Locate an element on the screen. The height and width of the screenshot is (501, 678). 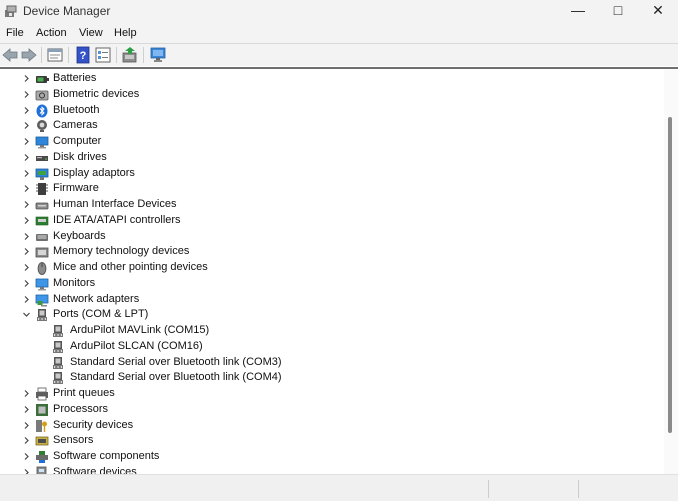
tree-item-biometric-devices: Biometric devices is located at coordinates (320, 95).